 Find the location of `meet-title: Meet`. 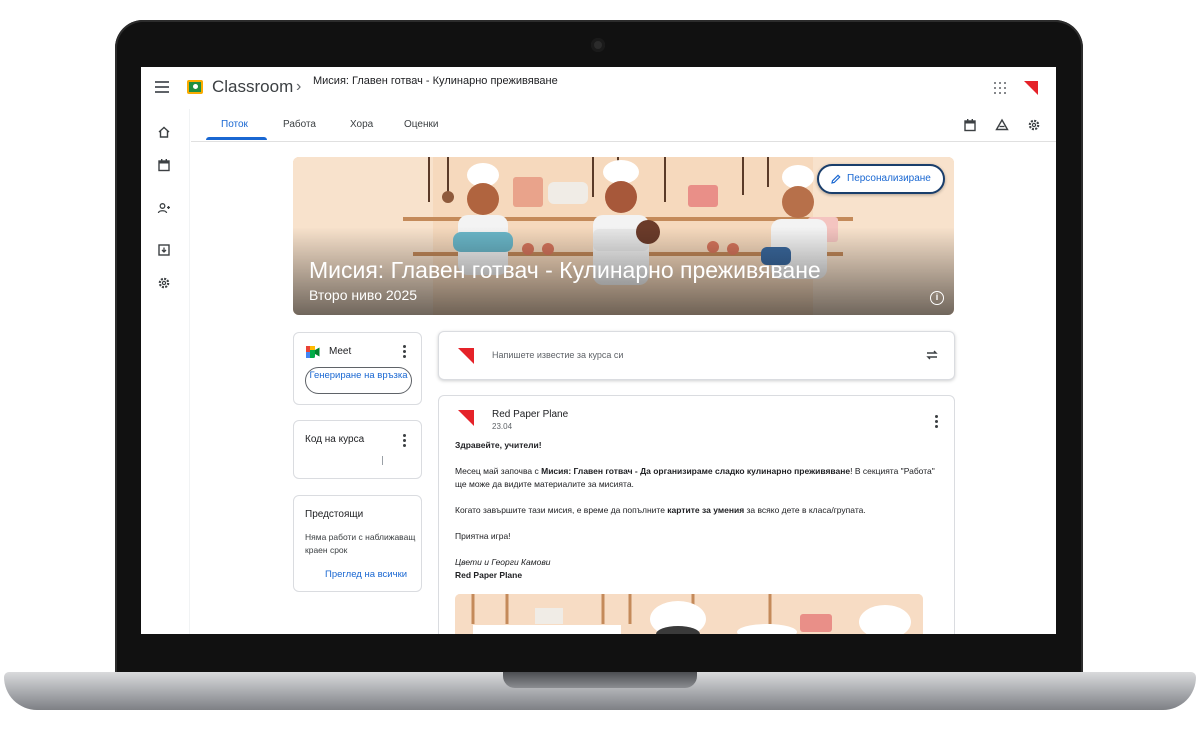

meet-title: Meet is located at coordinates (340, 351).